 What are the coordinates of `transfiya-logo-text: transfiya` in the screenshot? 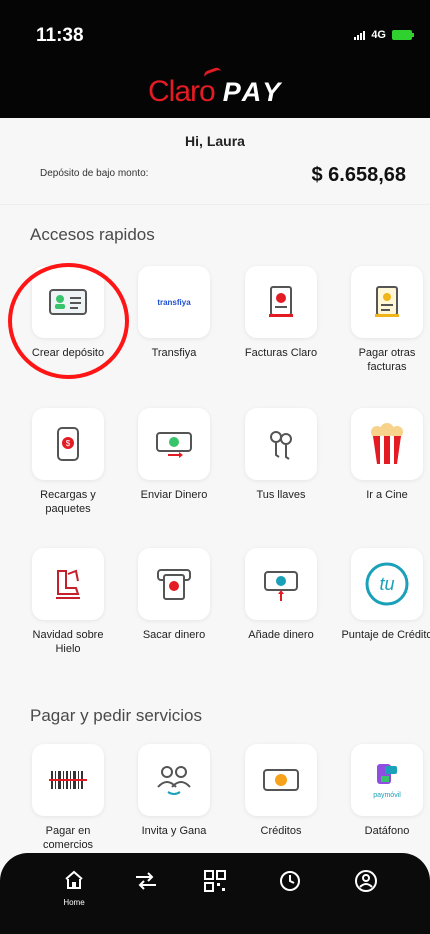 It's located at (174, 302).